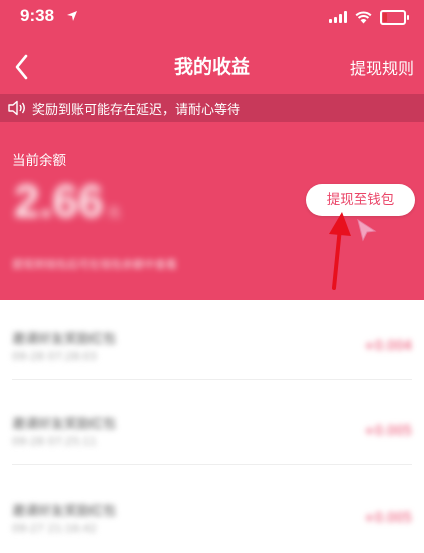 The height and width of the screenshot is (553, 424). I want to click on list-item: 邀请好友奖励红包 09-28 07:28:03 +0.004, so click(212, 340).